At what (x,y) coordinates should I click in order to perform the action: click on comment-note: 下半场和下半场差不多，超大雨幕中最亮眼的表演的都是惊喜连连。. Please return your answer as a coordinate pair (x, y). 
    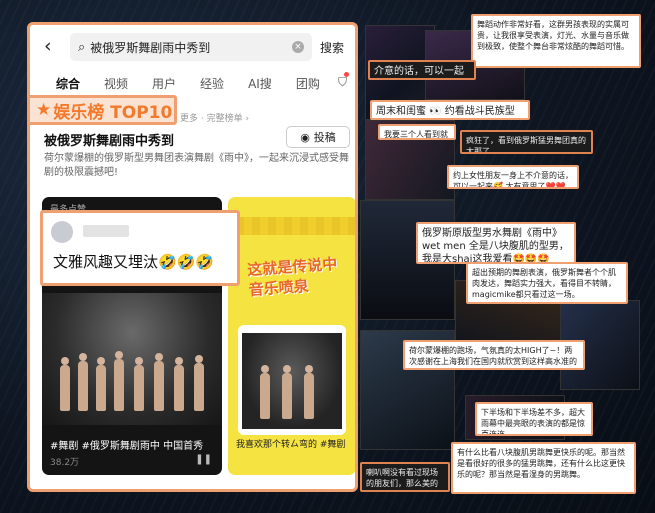
    Looking at the image, I should click on (534, 419).